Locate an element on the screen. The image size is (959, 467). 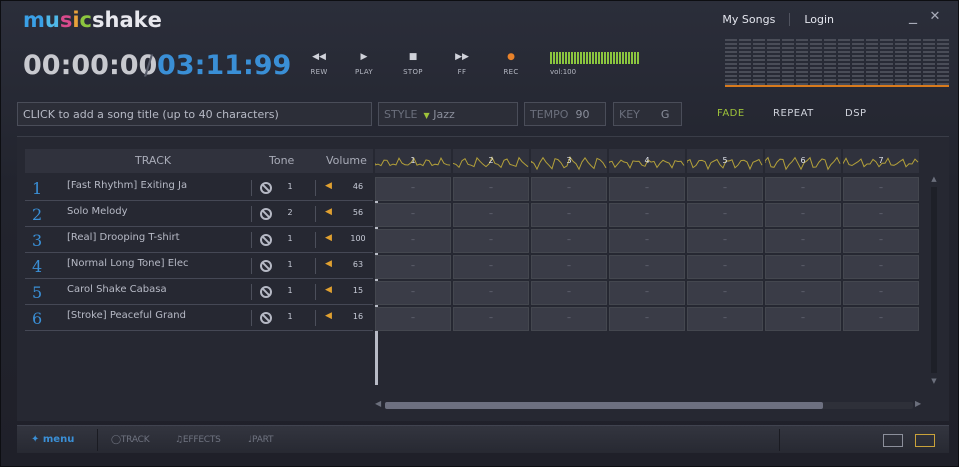
track-row: 1 [Fast Rhythm] Exiting Ja 1 ◀ 46 is located at coordinates (199, 188).